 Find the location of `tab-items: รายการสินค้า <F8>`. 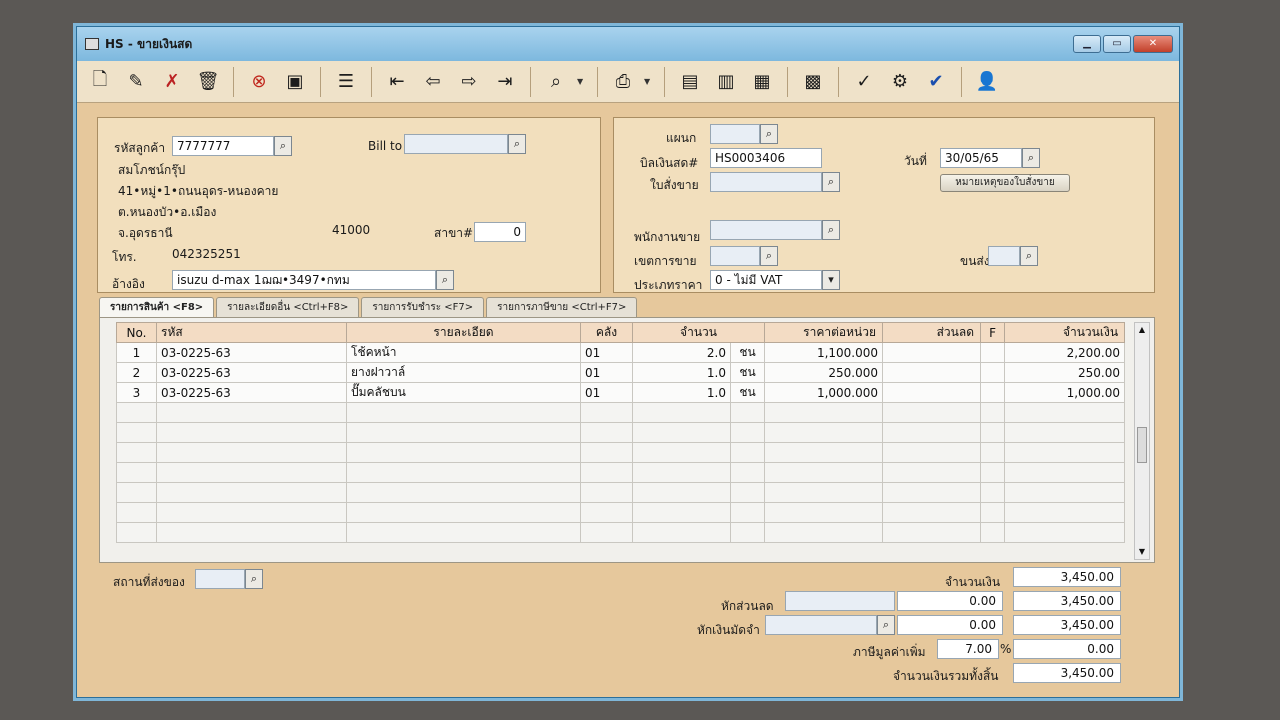

tab-items: รายการสินค้า <F8> is located at coordinates (157, 307).